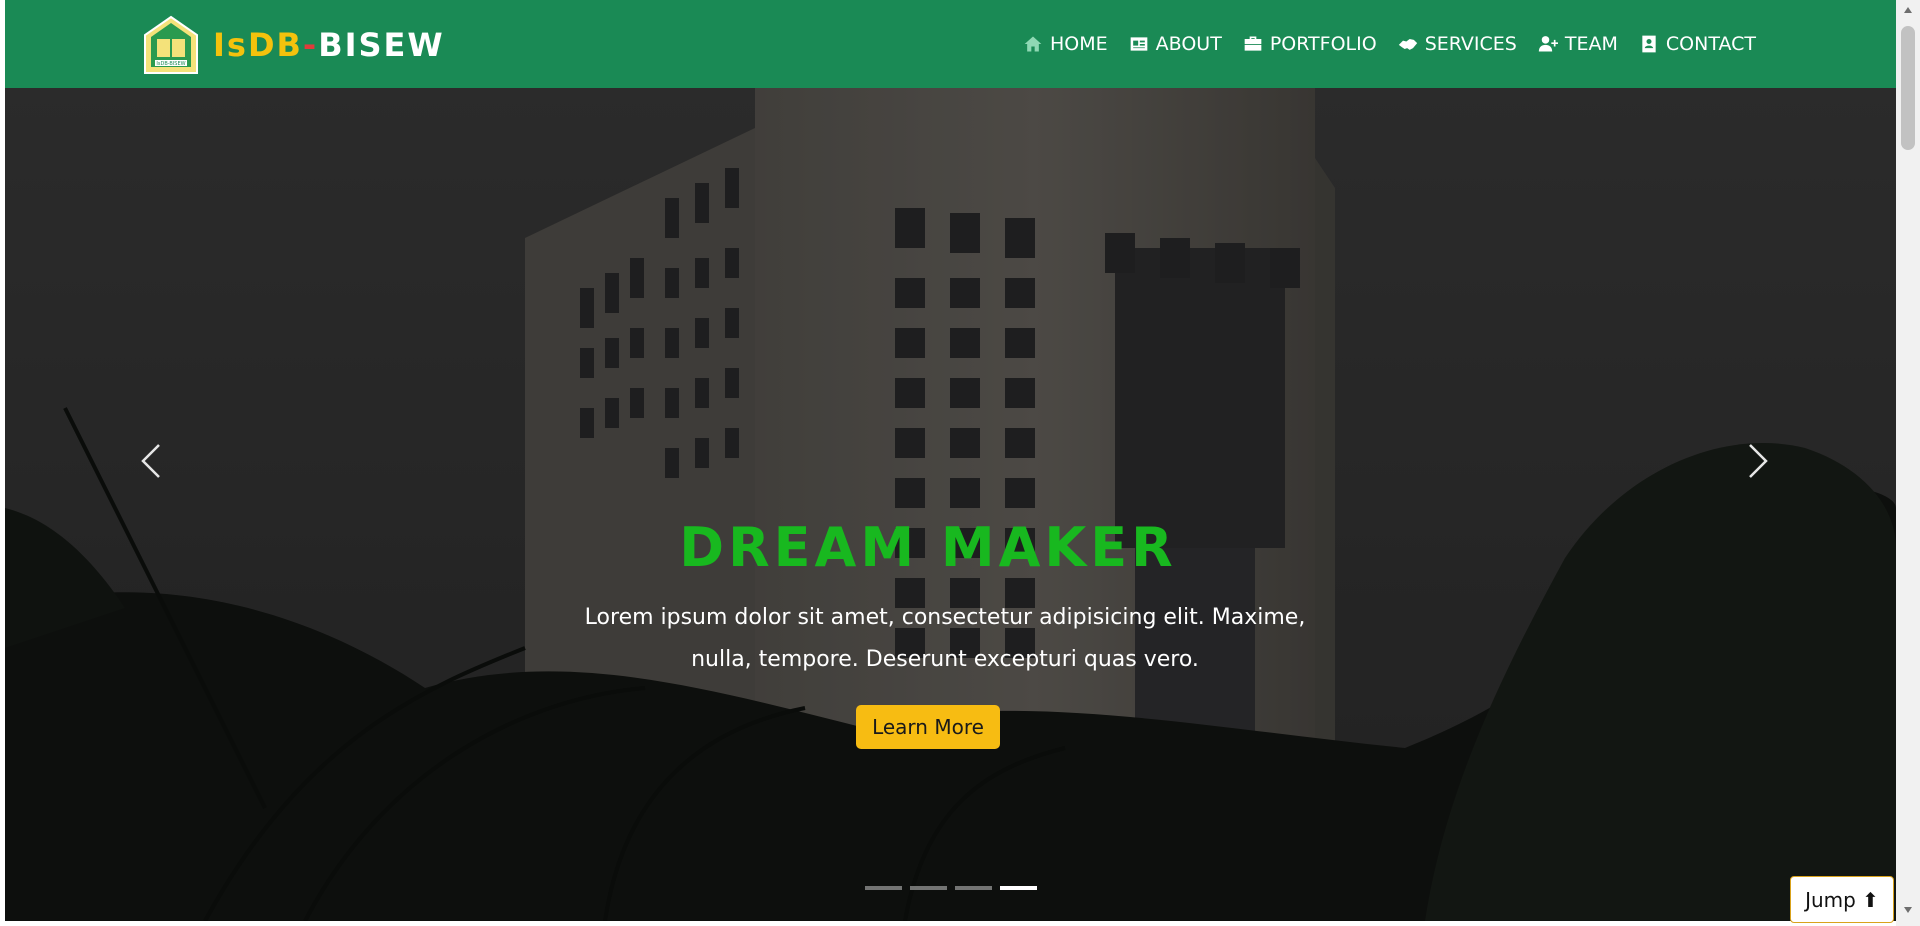 The width and height of the screenshot is (1920, 926). Describe the element at coordinates (1408, 44) in the screenshot. I see `handshake-icon` at that location.